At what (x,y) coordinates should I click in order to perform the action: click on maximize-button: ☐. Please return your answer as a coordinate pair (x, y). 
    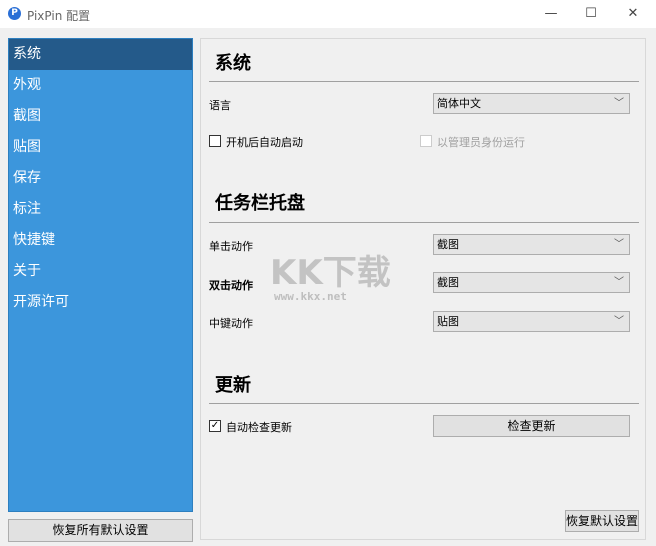
    Looking at the image, I should click on (591, 14).